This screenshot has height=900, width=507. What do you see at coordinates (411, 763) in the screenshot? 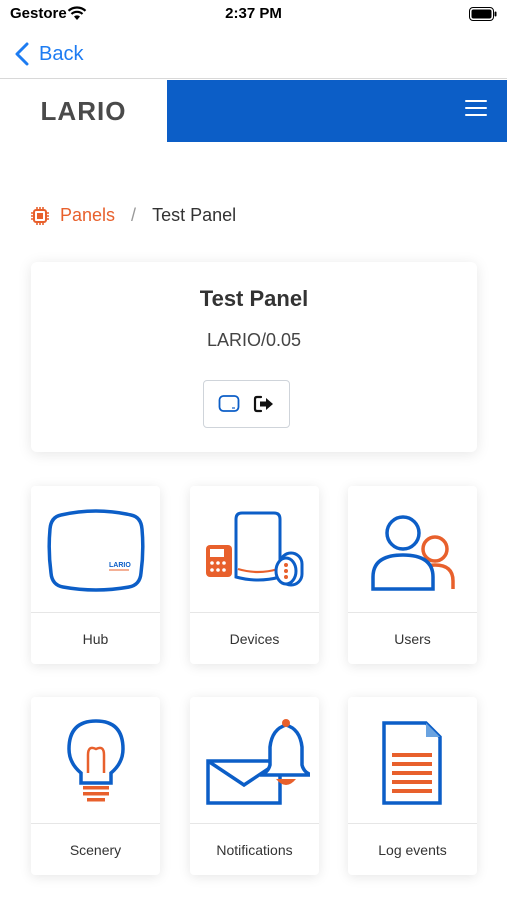
I see `document-icon` at bounding box center [411, 763].